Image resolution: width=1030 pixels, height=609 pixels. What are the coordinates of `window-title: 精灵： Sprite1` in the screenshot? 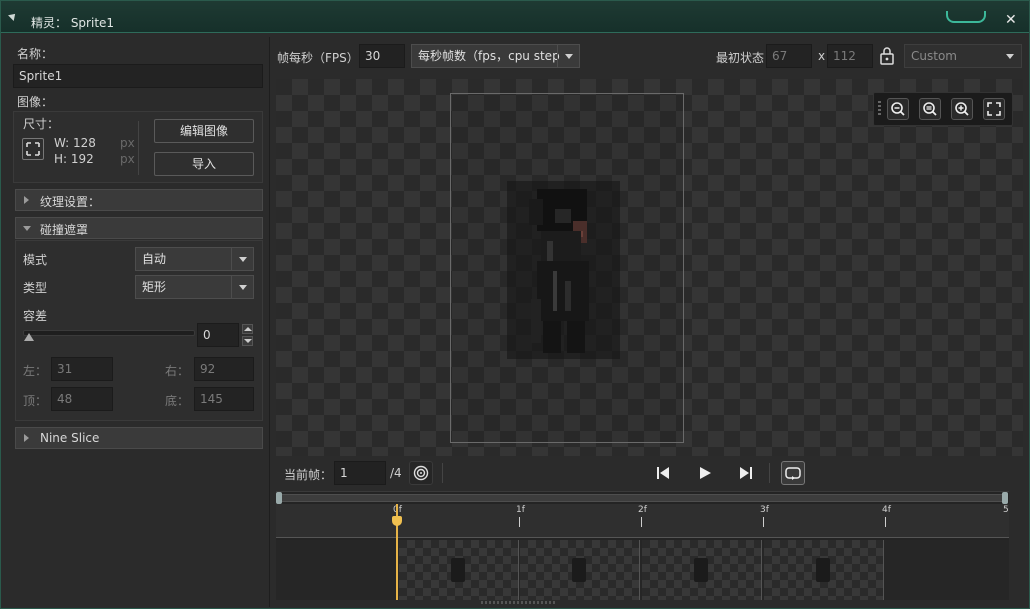 It's located at (73, 23).